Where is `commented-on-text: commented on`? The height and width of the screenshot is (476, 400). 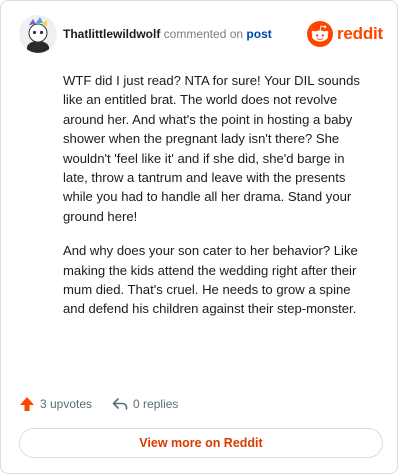 commented-on-text: commented on is located at coordinates (203, 34).